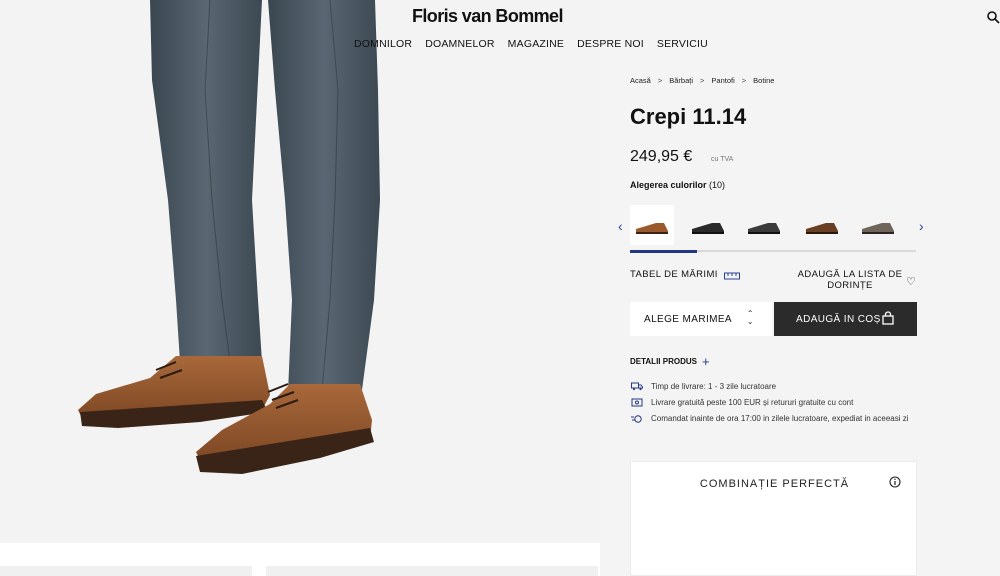  I want to click on swatch-dark-grey, so click(764, 225).